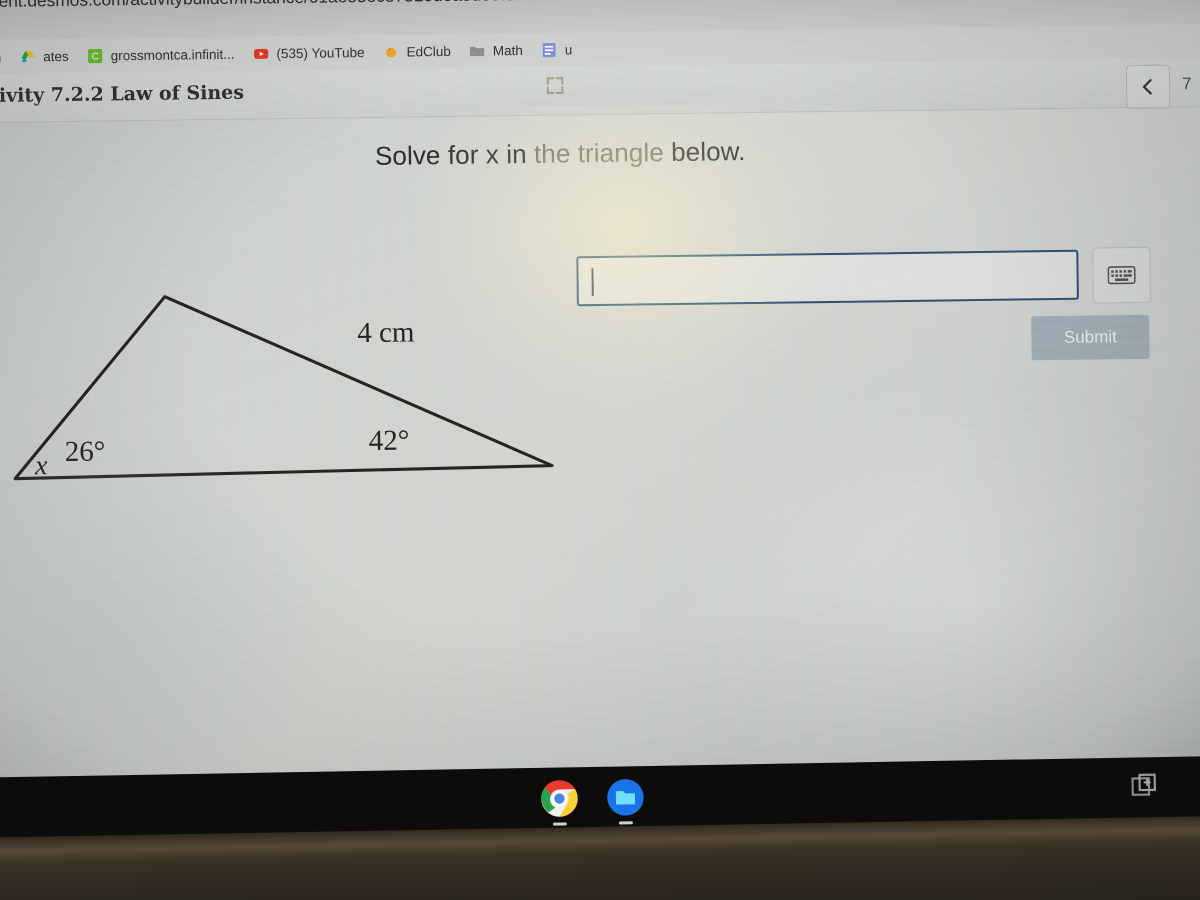  What do you see at coordinates (41, 466) in the screenshot?
I see `side-label-x: x` at bounding box center [41, 466].